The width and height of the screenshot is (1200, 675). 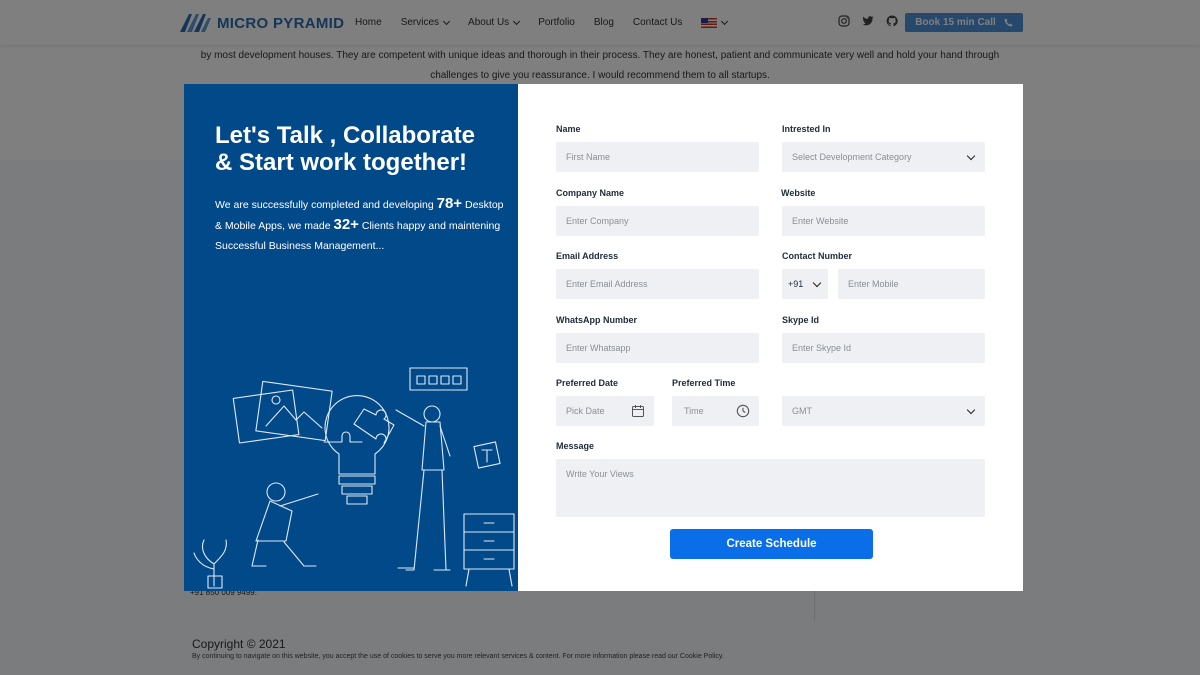 What do you see at coordinates (600, 474) in the screenshot?
I see `message-placeholder: Write Your Views` at bounding box center [600, 474].